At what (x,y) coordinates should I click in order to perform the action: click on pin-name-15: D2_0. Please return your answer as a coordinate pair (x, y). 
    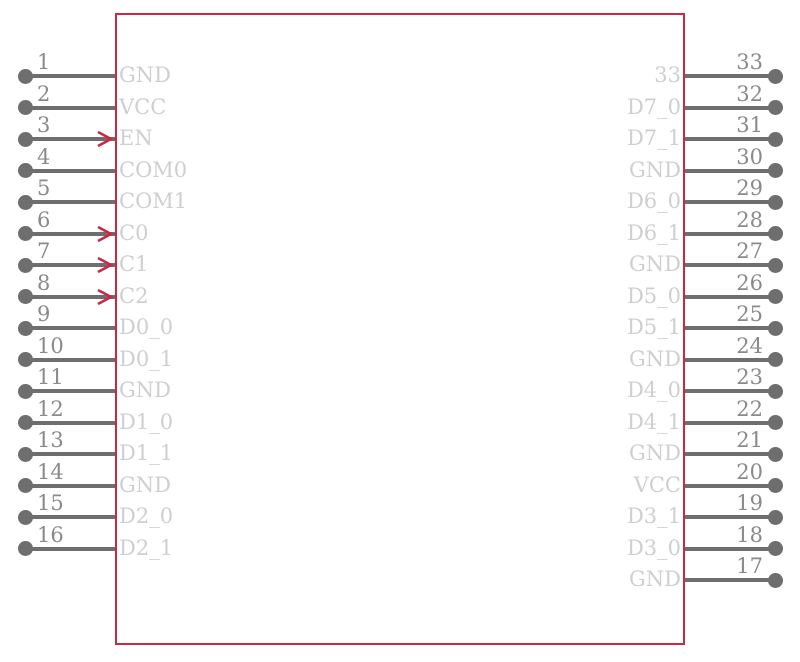
    Looking at the image, I should click on (146, 516).